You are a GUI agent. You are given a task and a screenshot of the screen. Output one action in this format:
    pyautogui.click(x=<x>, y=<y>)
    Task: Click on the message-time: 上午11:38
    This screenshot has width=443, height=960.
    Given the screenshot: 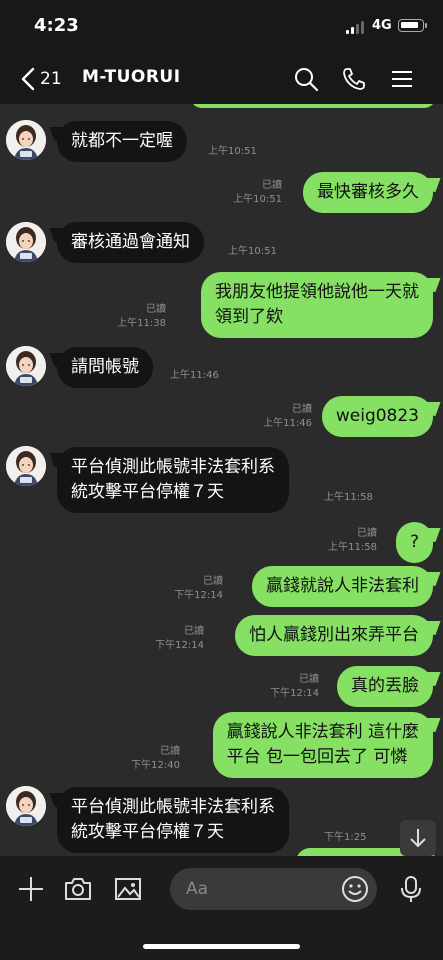 What is the action you would take?
    pyautogui.click(x=141, y=323)
    